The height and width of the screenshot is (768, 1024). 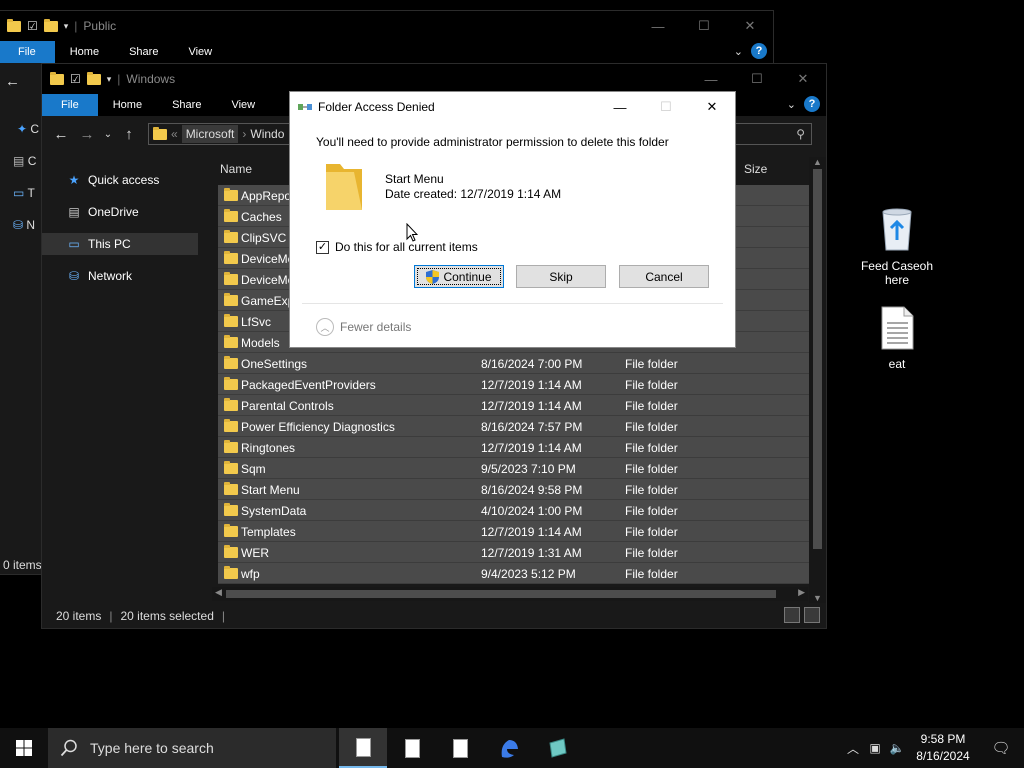 What do you see at coordinates (817, 162) in the screenshot?
I see `scroll-up-icon: ▲` at bounding box center [817, 162].